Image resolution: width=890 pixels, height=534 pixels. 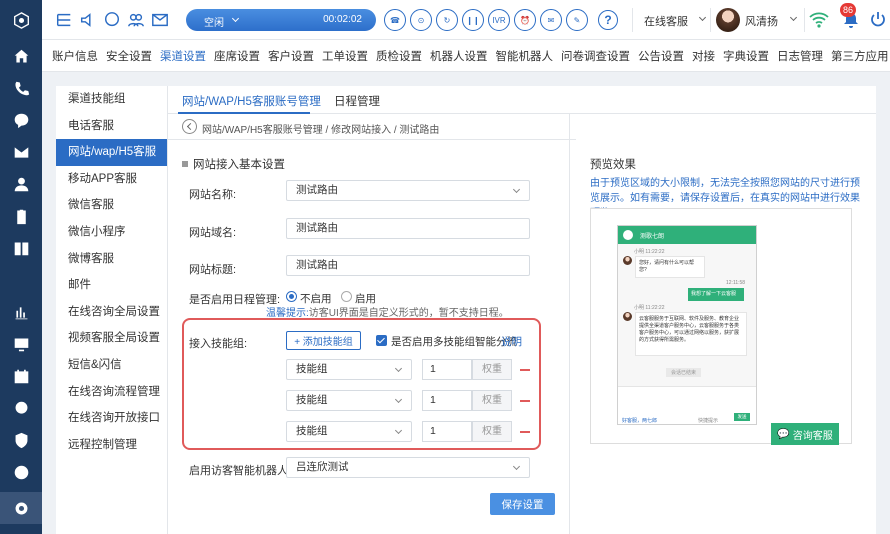 I want to click on domain-input: 测试路由, so click(x=408, y=228).